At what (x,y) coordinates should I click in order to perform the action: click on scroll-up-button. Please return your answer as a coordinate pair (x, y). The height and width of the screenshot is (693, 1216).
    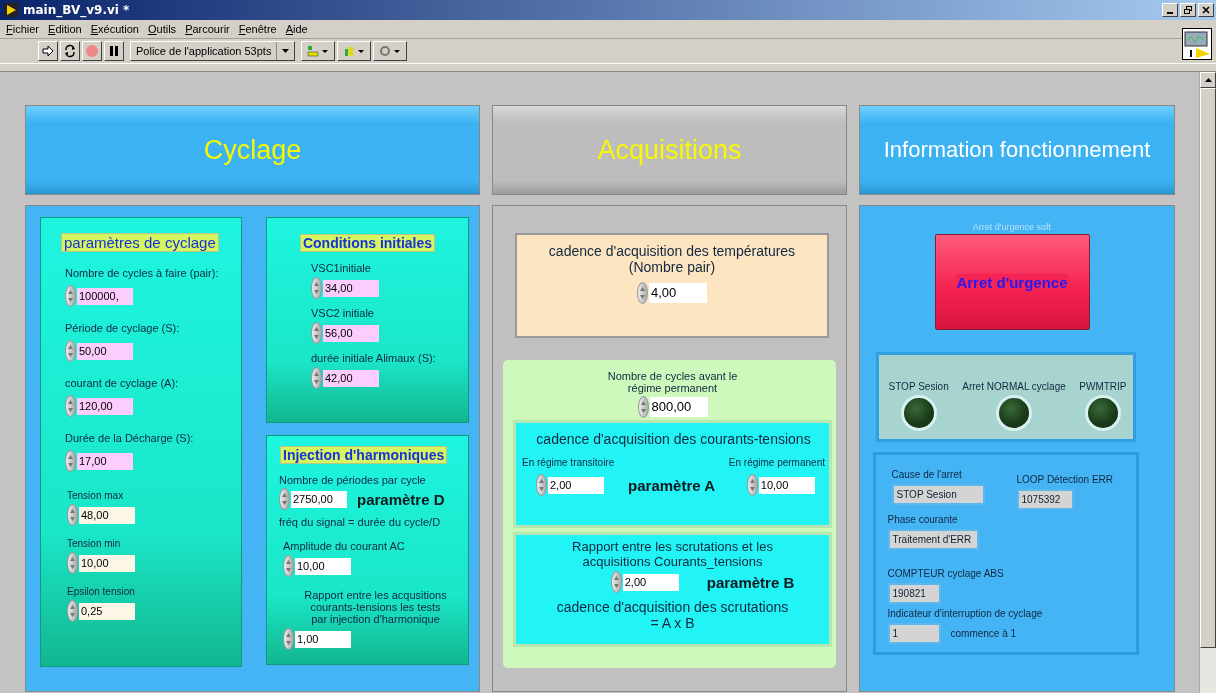
    Looking at the image, I should click on (1208, 80).